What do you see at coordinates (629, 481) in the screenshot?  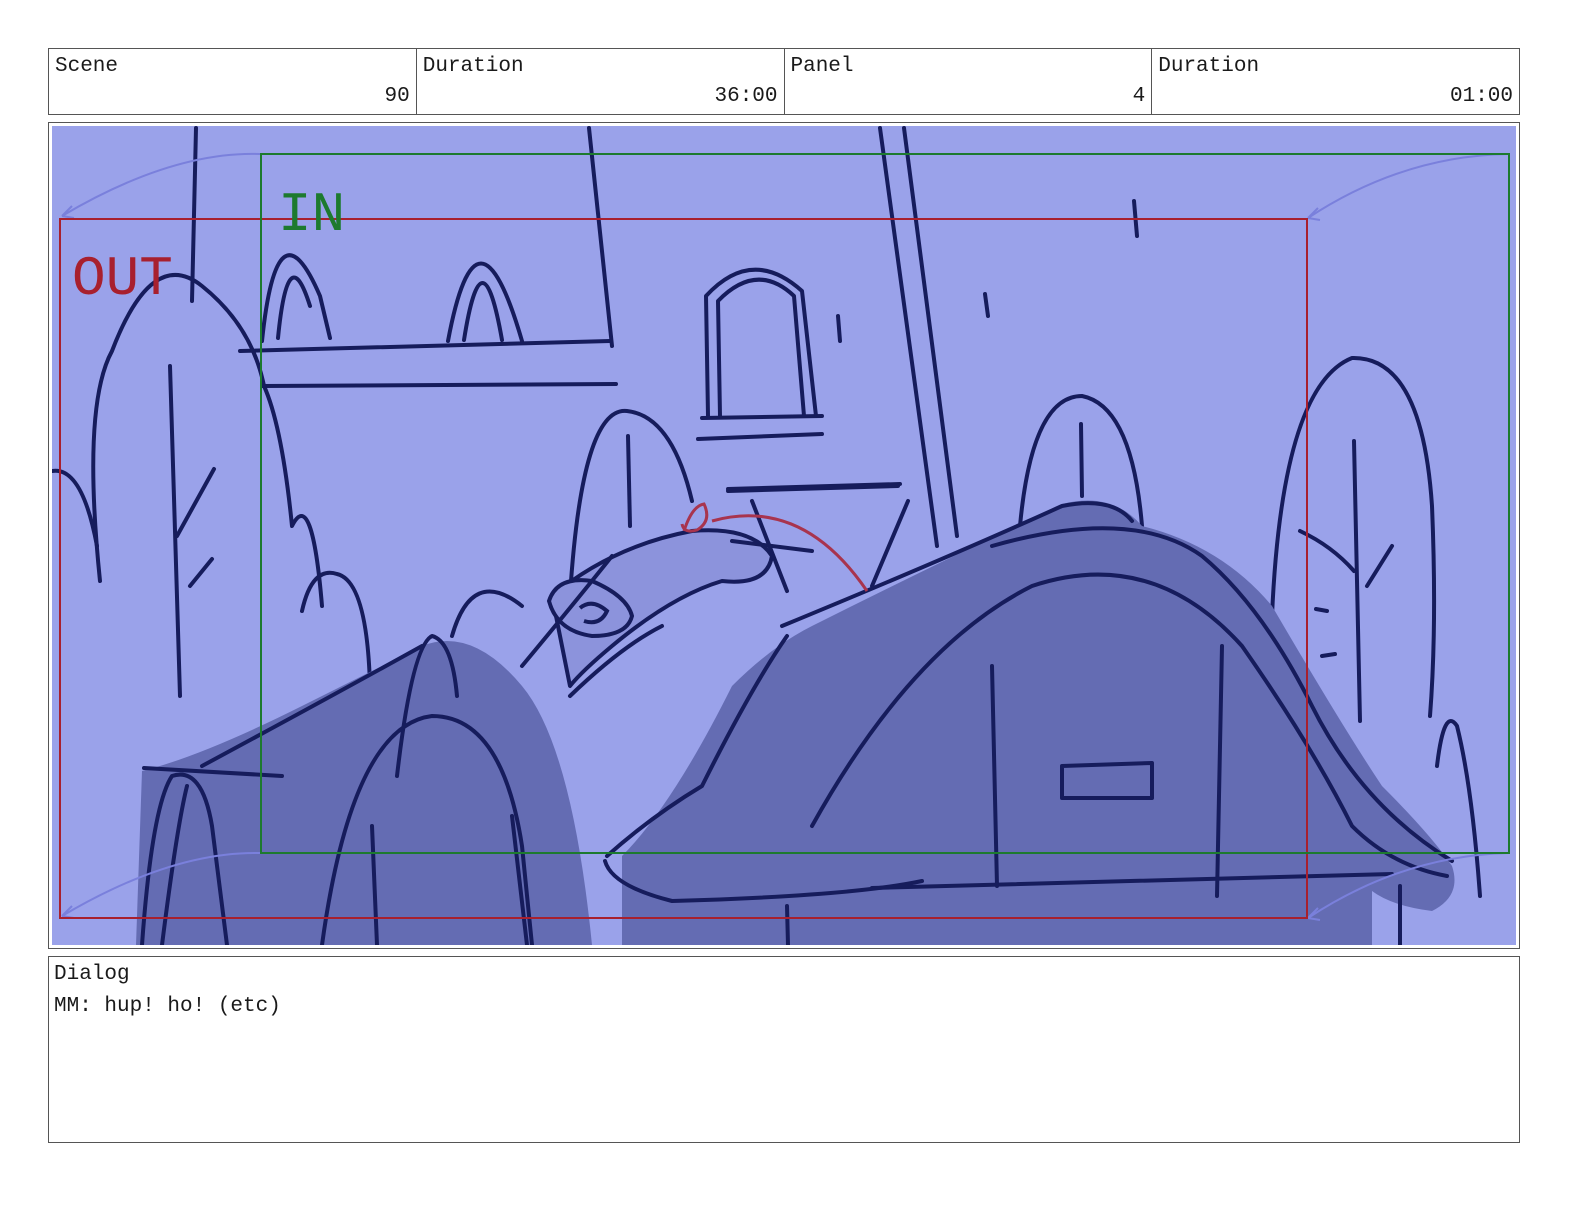 I see `tree-center-trunk` at bounding box center [629, 481].